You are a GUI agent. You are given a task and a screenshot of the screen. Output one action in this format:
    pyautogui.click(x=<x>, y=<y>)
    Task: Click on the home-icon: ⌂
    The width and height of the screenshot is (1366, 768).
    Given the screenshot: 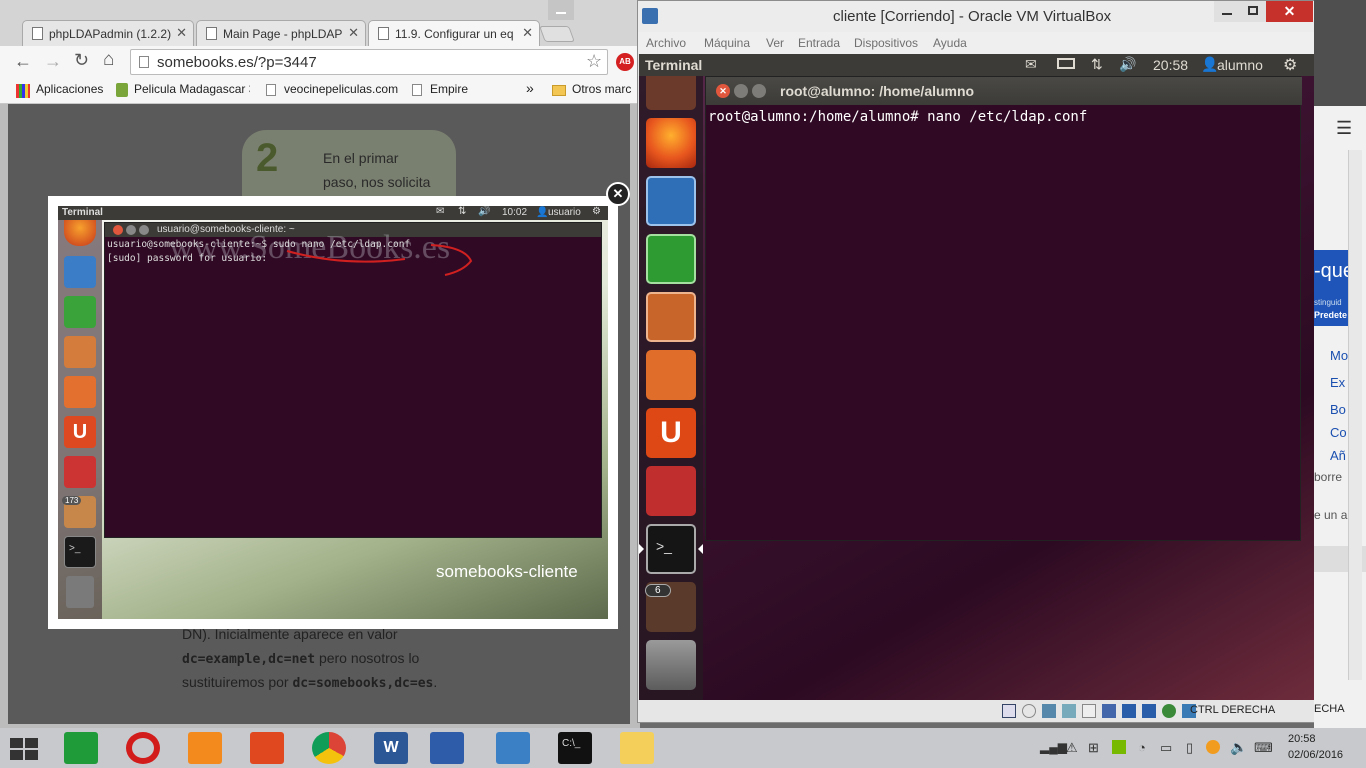 What is the action you would take?
    pyautogui.click(x=108, y=60)
    